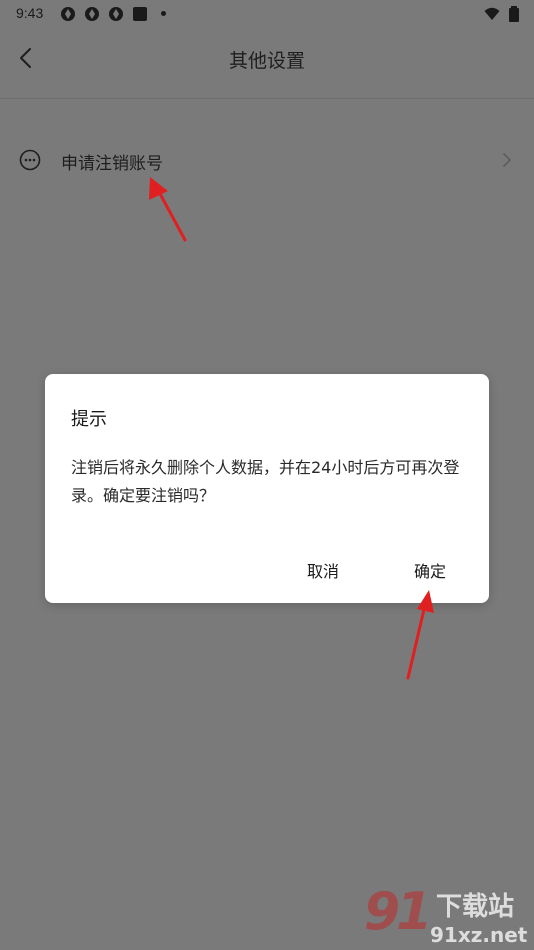 This screenshot has height=950, width=534. What do you see at coordinates (267, 161) in the screenshot?
I see `settings-item-delete-account: 申请注销账号` at bounding box center [267, 161].